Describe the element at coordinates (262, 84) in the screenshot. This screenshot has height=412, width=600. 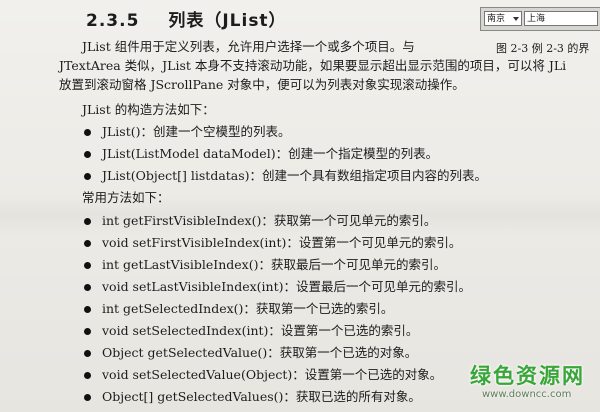
I see `intro-line-3: 放置到滚动窗格 JScrollPane 对象中，便可以为列表对象实现滚动操作。` at that location.